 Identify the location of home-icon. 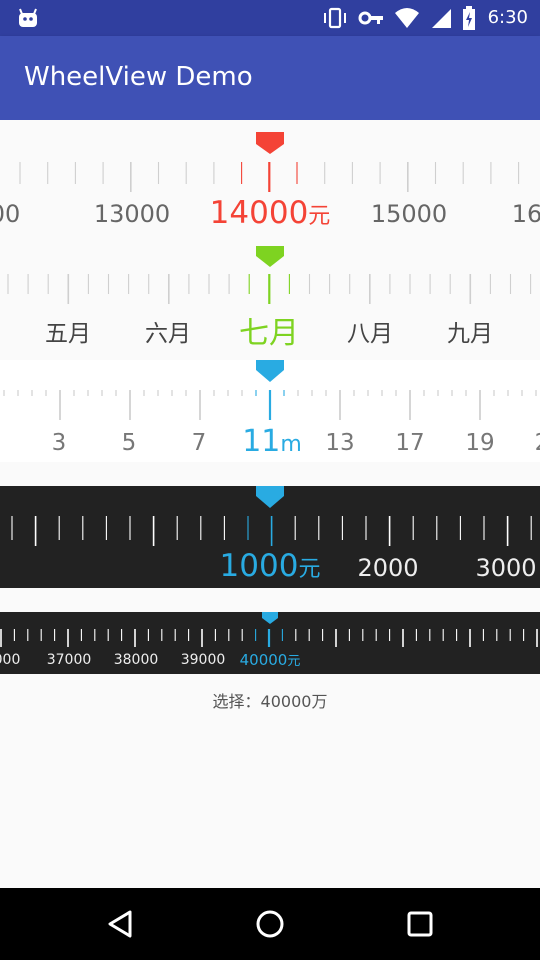
(270, 924).